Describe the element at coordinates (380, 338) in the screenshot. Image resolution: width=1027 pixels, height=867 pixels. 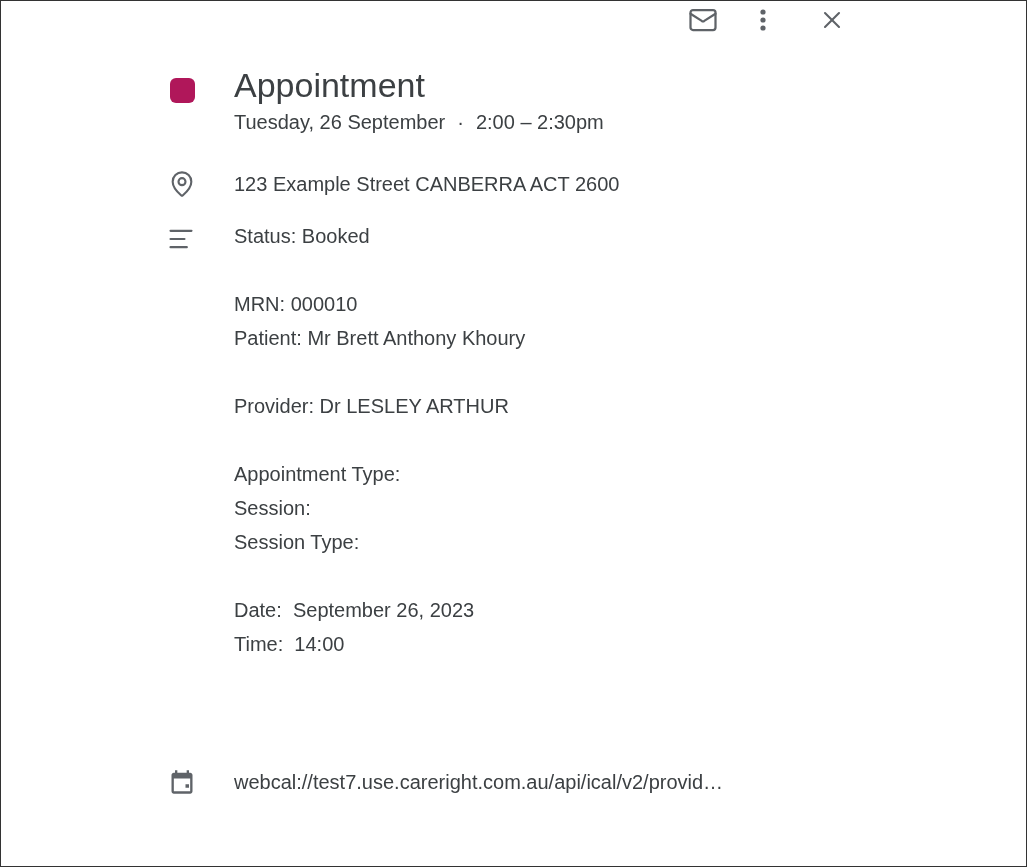
I see `description-line: Patient: Mr Brett Anthony Khoury` at that location.